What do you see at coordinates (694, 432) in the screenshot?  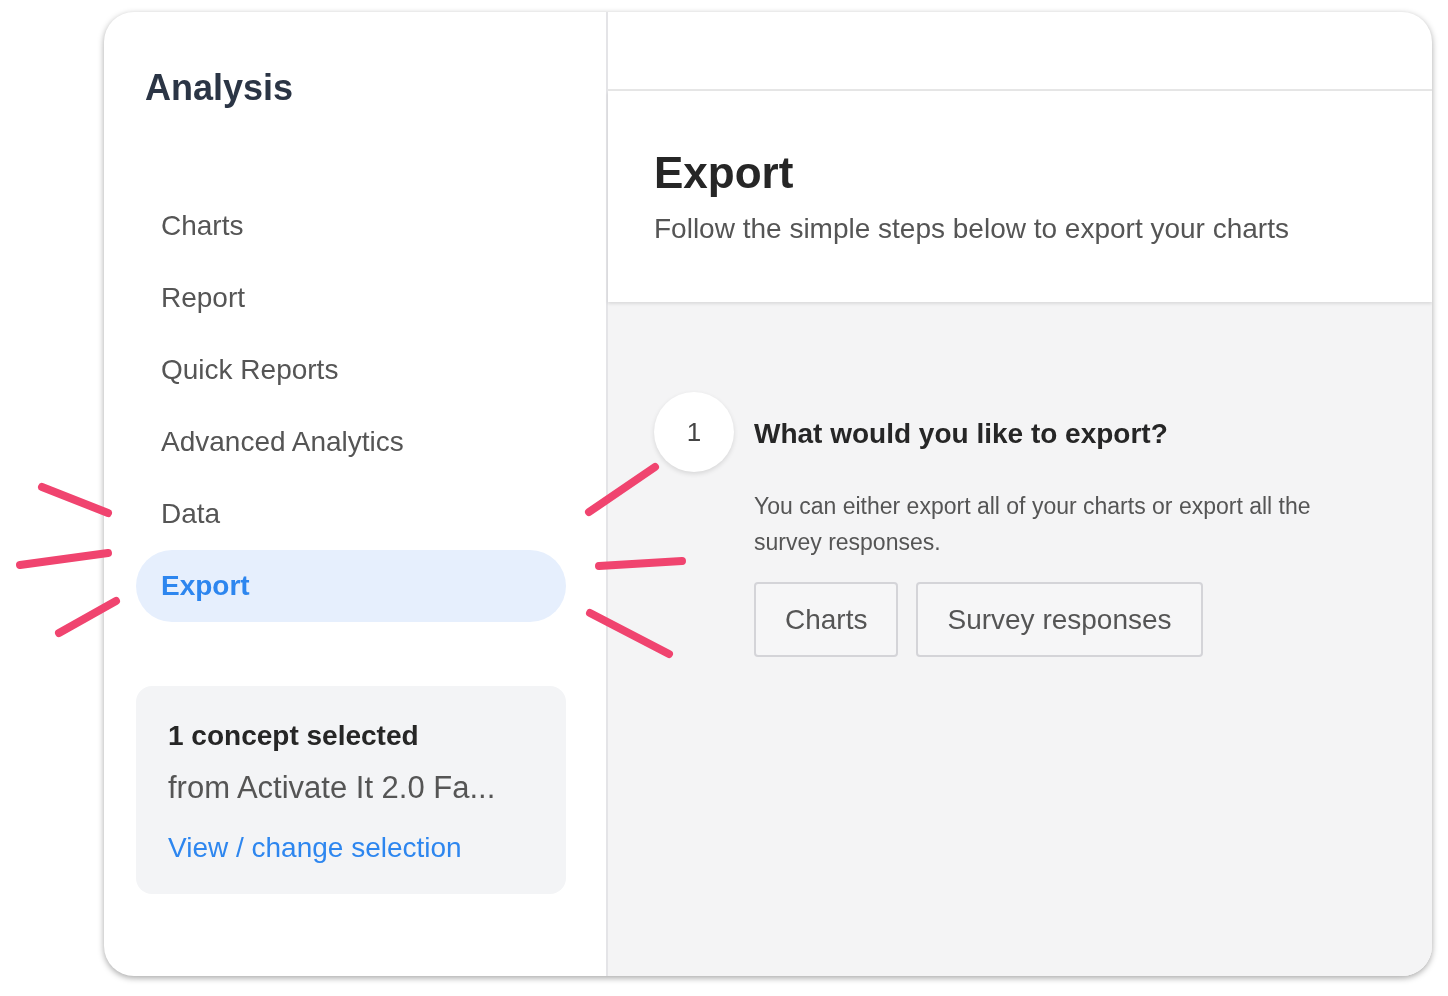 I see `step-number: 1` at bounding box center [694, 432].